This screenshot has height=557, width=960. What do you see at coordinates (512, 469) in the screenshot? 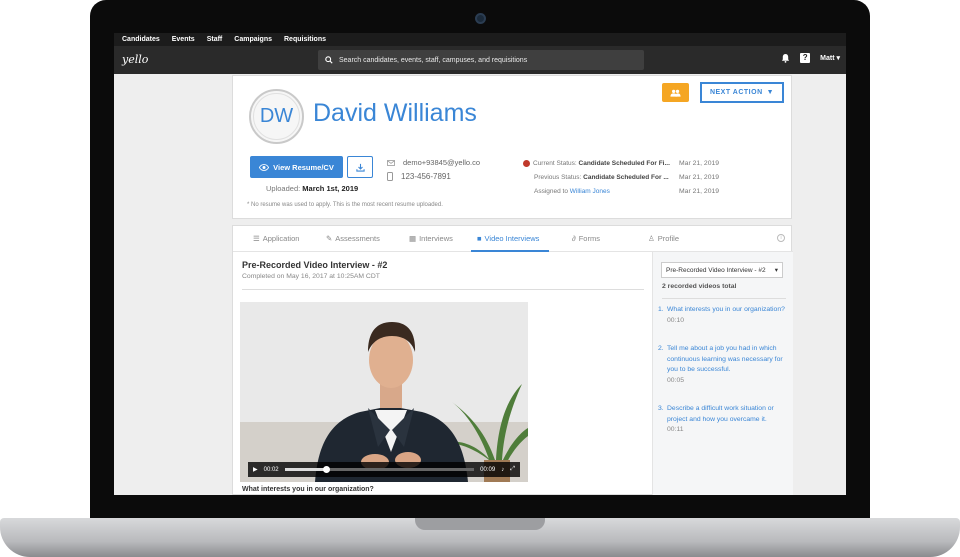
I see `fullscreen-icon: ⤢` at bounding box center [512, 469].